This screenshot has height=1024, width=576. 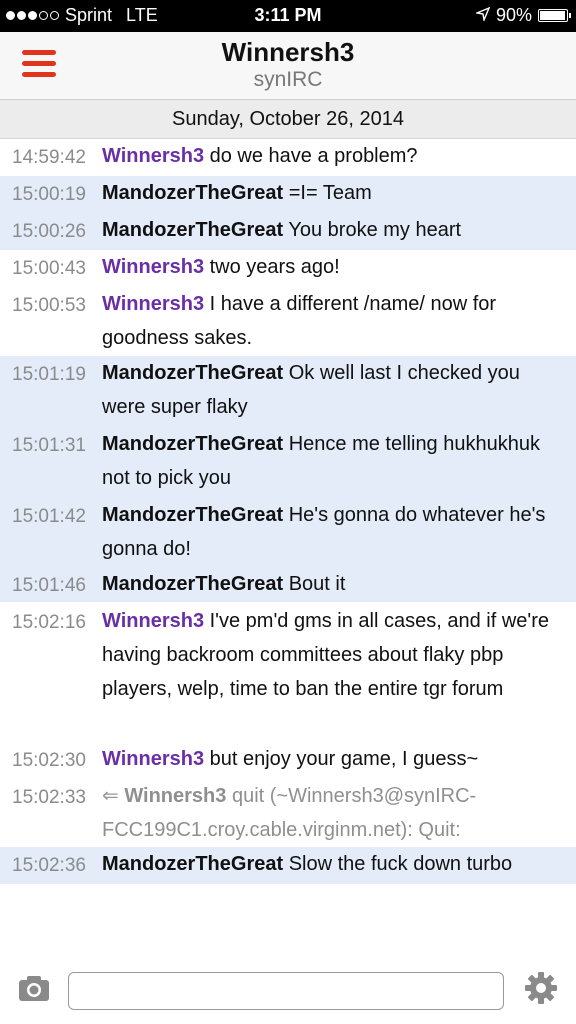 I want to click on input-bar, so click(x=288, y=989).